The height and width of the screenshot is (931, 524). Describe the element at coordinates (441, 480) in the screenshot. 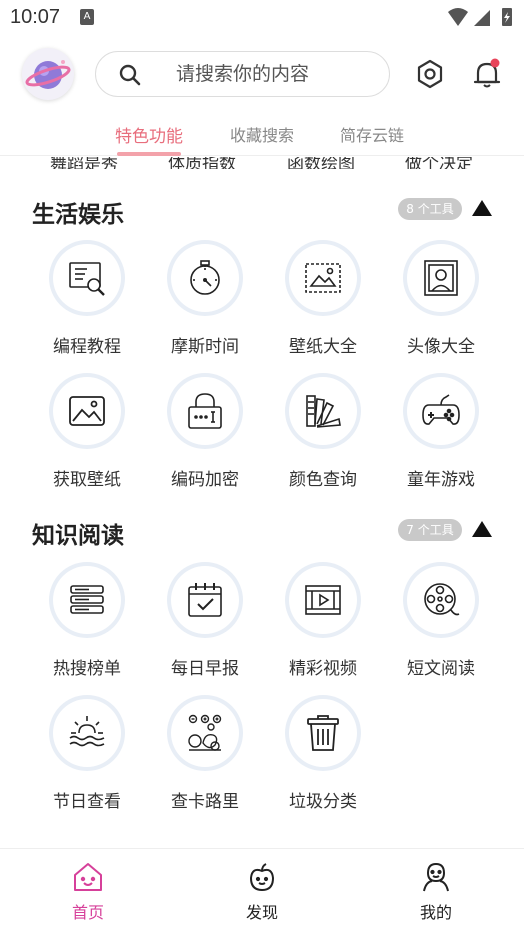

I see `tool-label: 童年游戏` at that location.